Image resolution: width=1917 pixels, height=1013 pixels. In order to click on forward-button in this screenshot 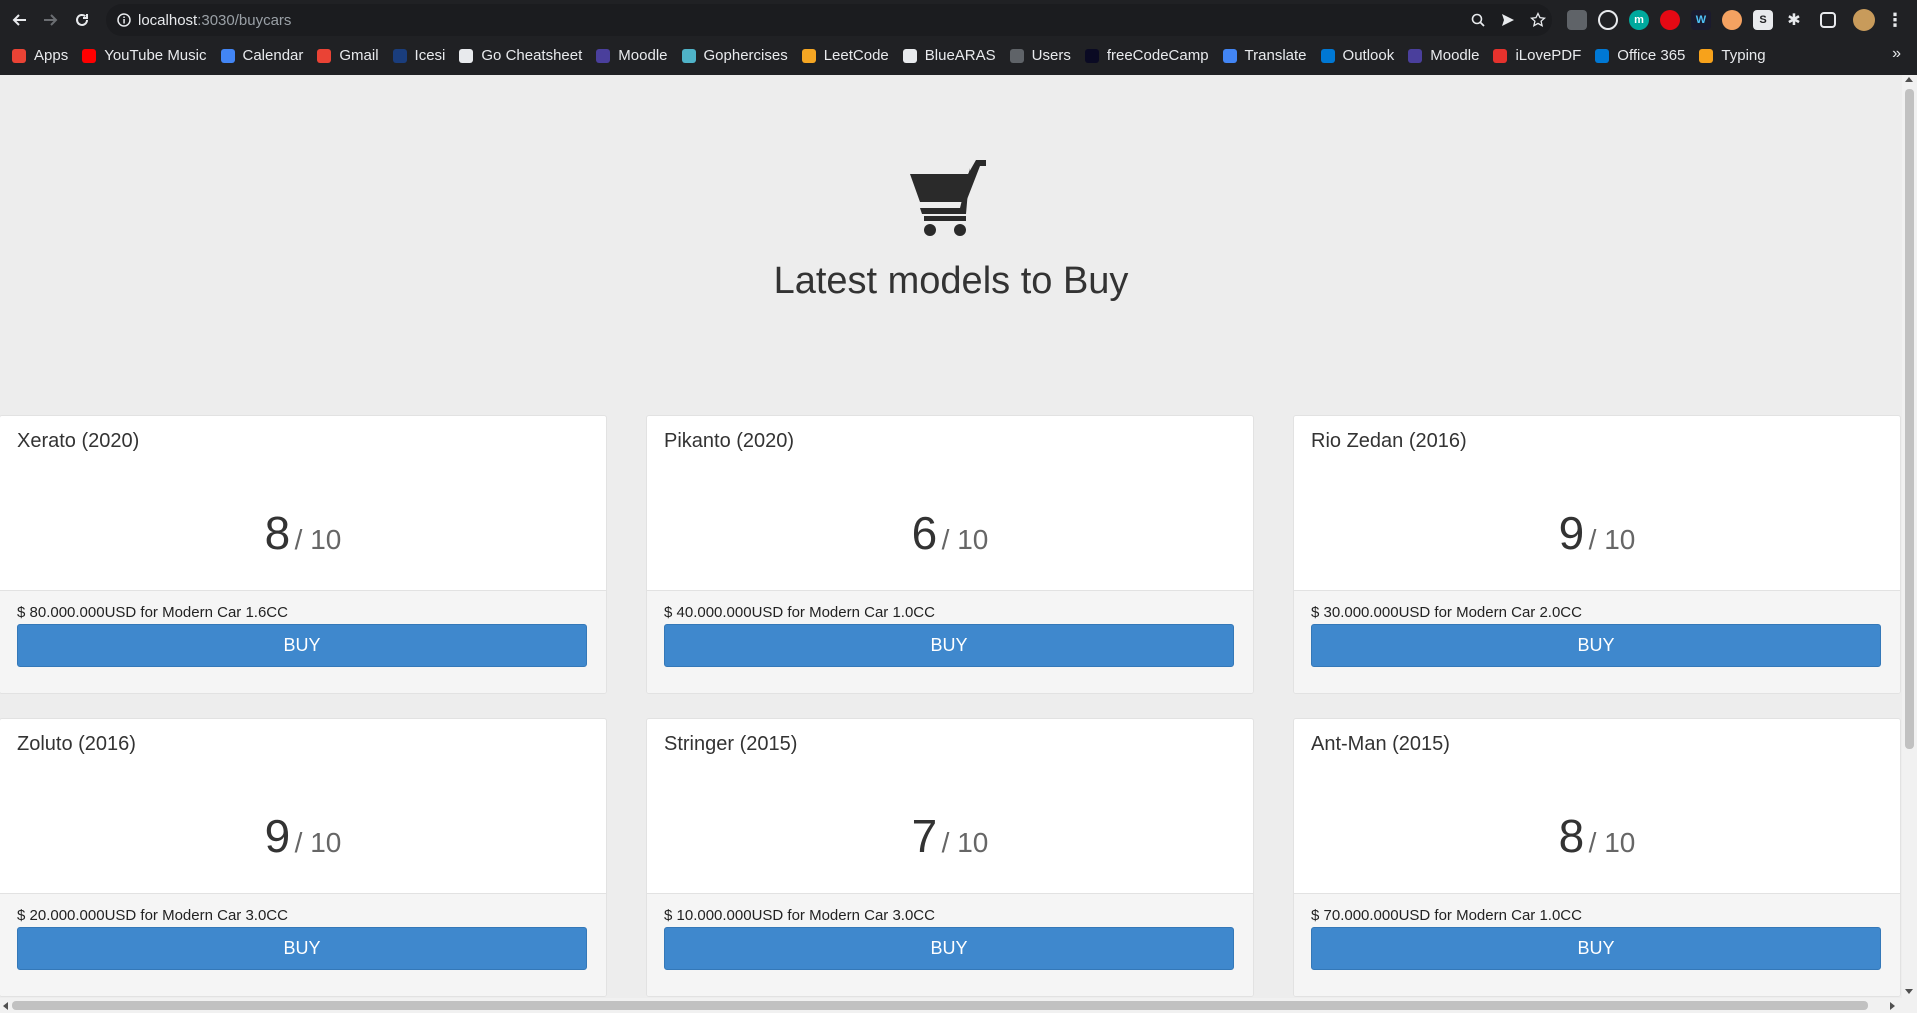, I will do `click(50, 20)`.